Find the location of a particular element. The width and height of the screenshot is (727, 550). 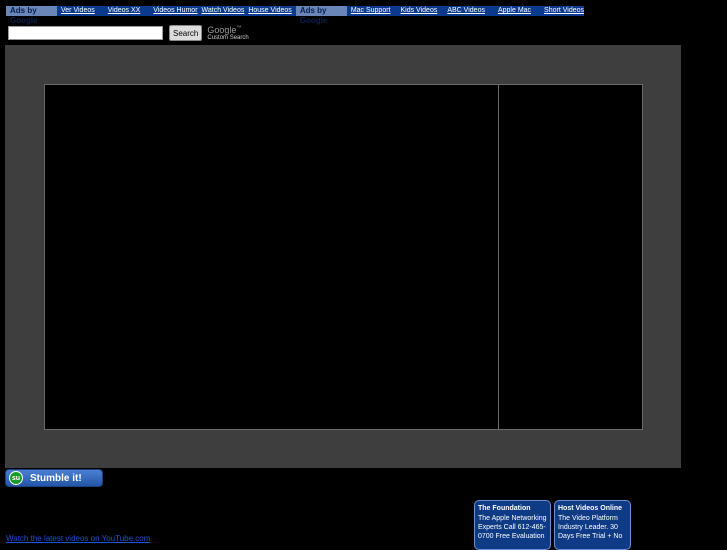

ad-link-ver-videos: Ver Videos is located at coordinates (78, 11).